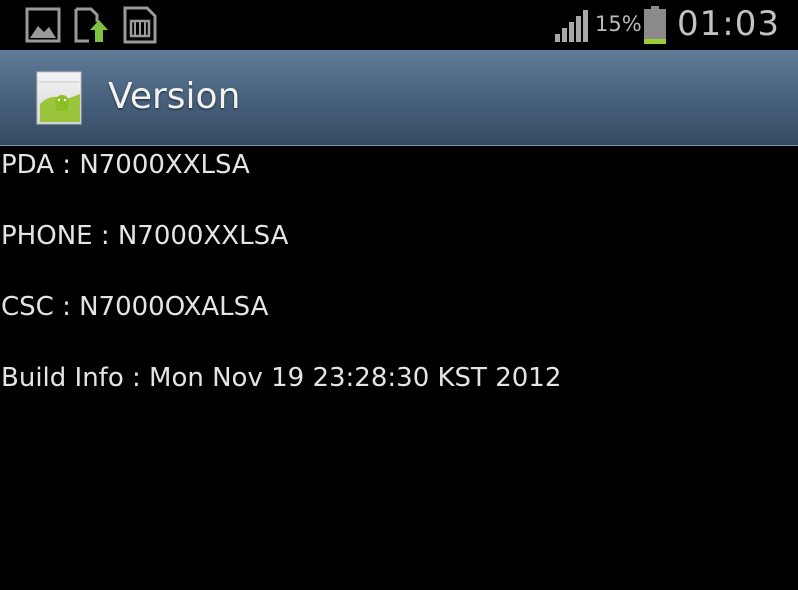 Image resolution: width=798 pixels, height=590 pixels. Describe the element at coordinates (572, 26) in the screenshot. I see `signal-icon` at that location.